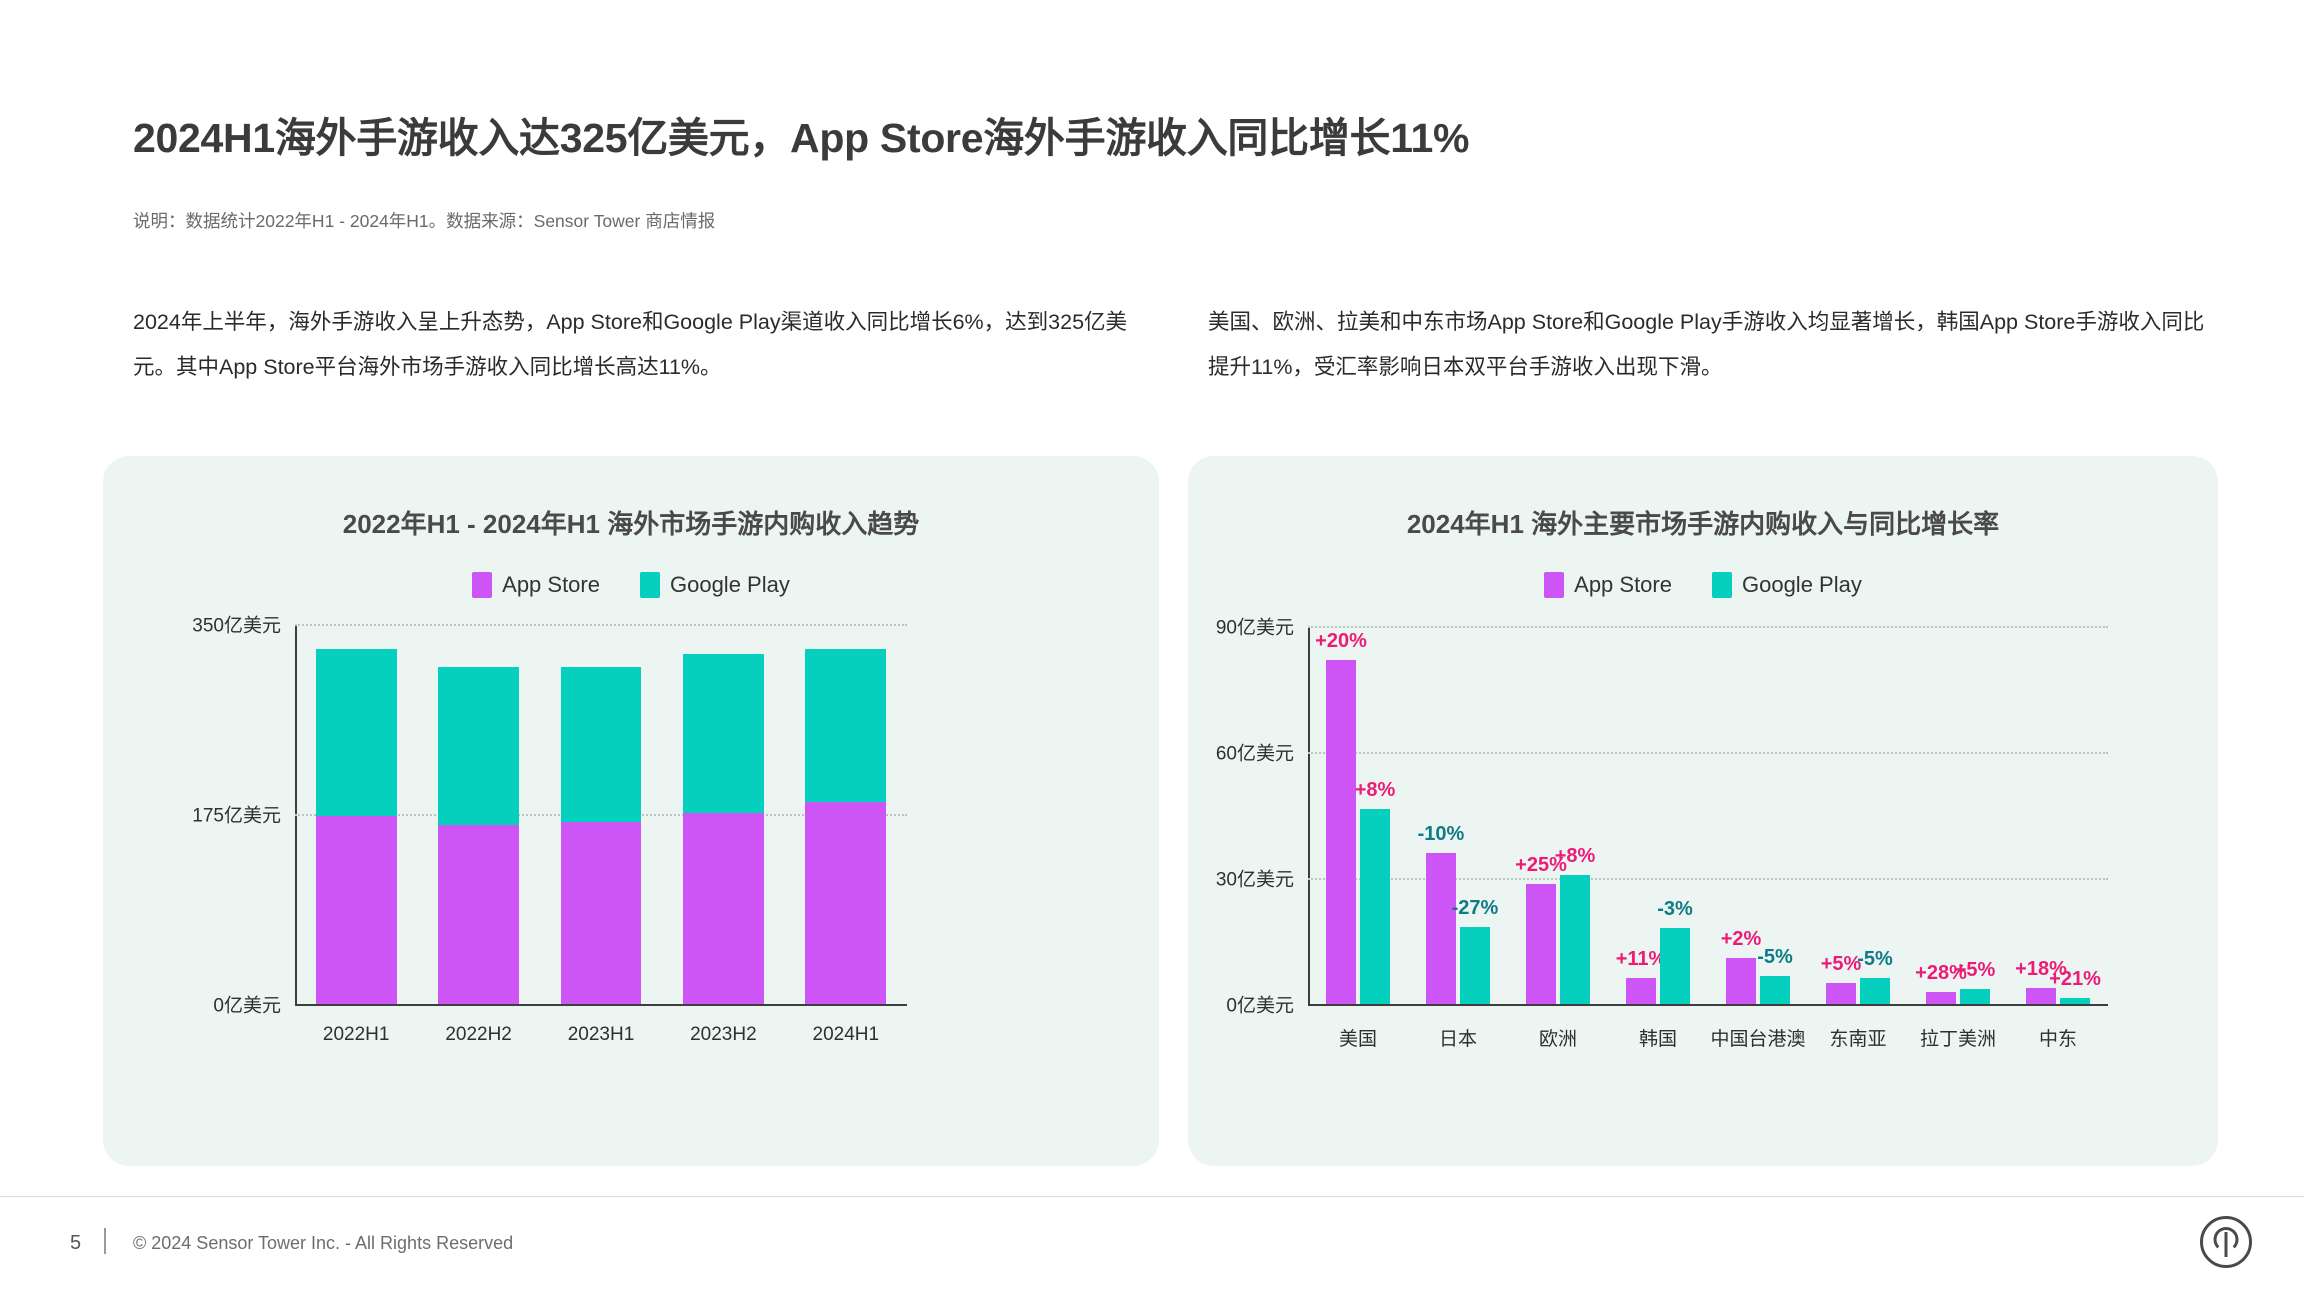  What do you see at coordinates (846, 1034) in the screenshot?
I see `x-axis-tick-label: 2024H1` at bounding box center [846, 1034].